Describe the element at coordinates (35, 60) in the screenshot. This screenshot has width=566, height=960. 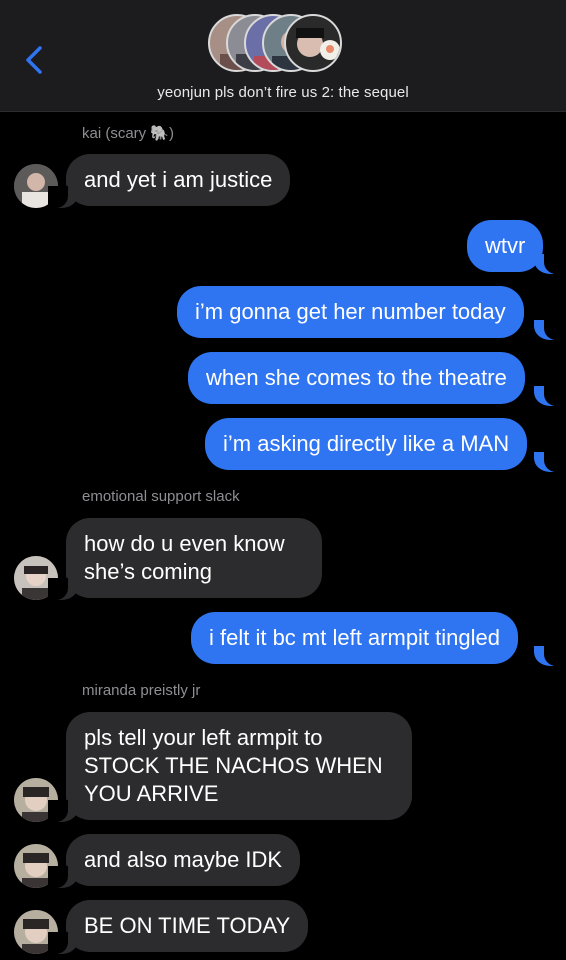
I see `chevron-left-icon` at that location.